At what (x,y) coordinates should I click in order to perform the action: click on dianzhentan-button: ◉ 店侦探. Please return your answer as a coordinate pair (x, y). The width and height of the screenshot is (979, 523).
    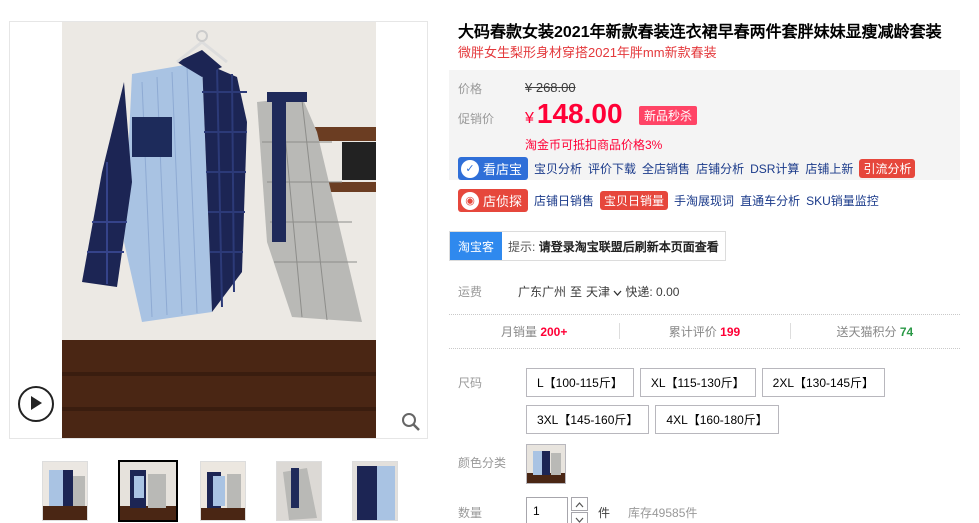
    Looking at the image, I should click on (493, 200).